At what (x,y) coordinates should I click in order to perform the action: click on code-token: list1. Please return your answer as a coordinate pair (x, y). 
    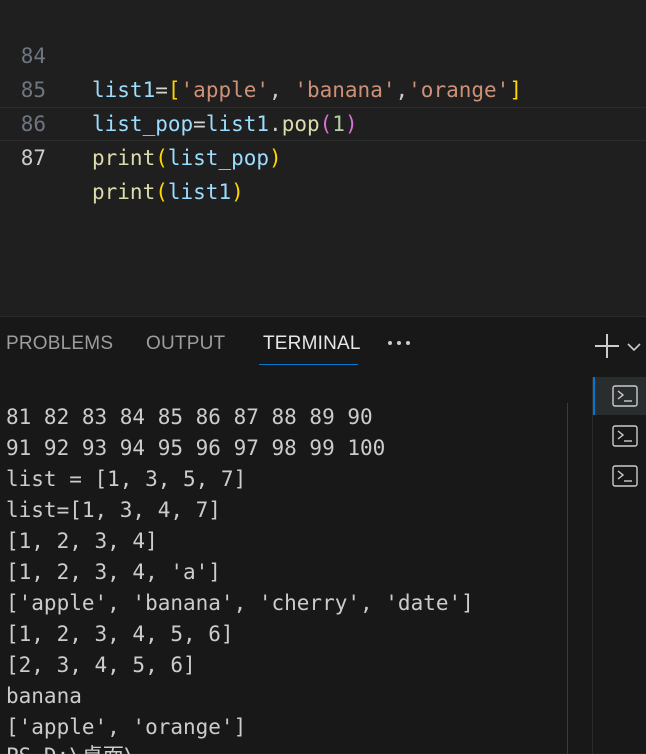
    Looking at the image, I should click on (199, 192).